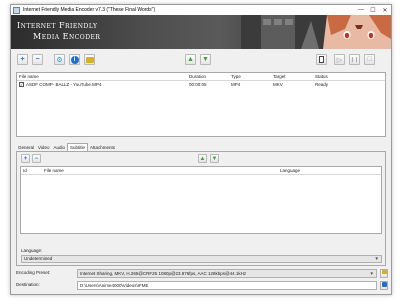 Image resolution: width=400 pixels, height=300 pixels. Describe the element at coordinates (64, 84) in the screenshot. I see `cell-file-name: ASDF COMP- BALLZ - YouTube.MP4` at that location.